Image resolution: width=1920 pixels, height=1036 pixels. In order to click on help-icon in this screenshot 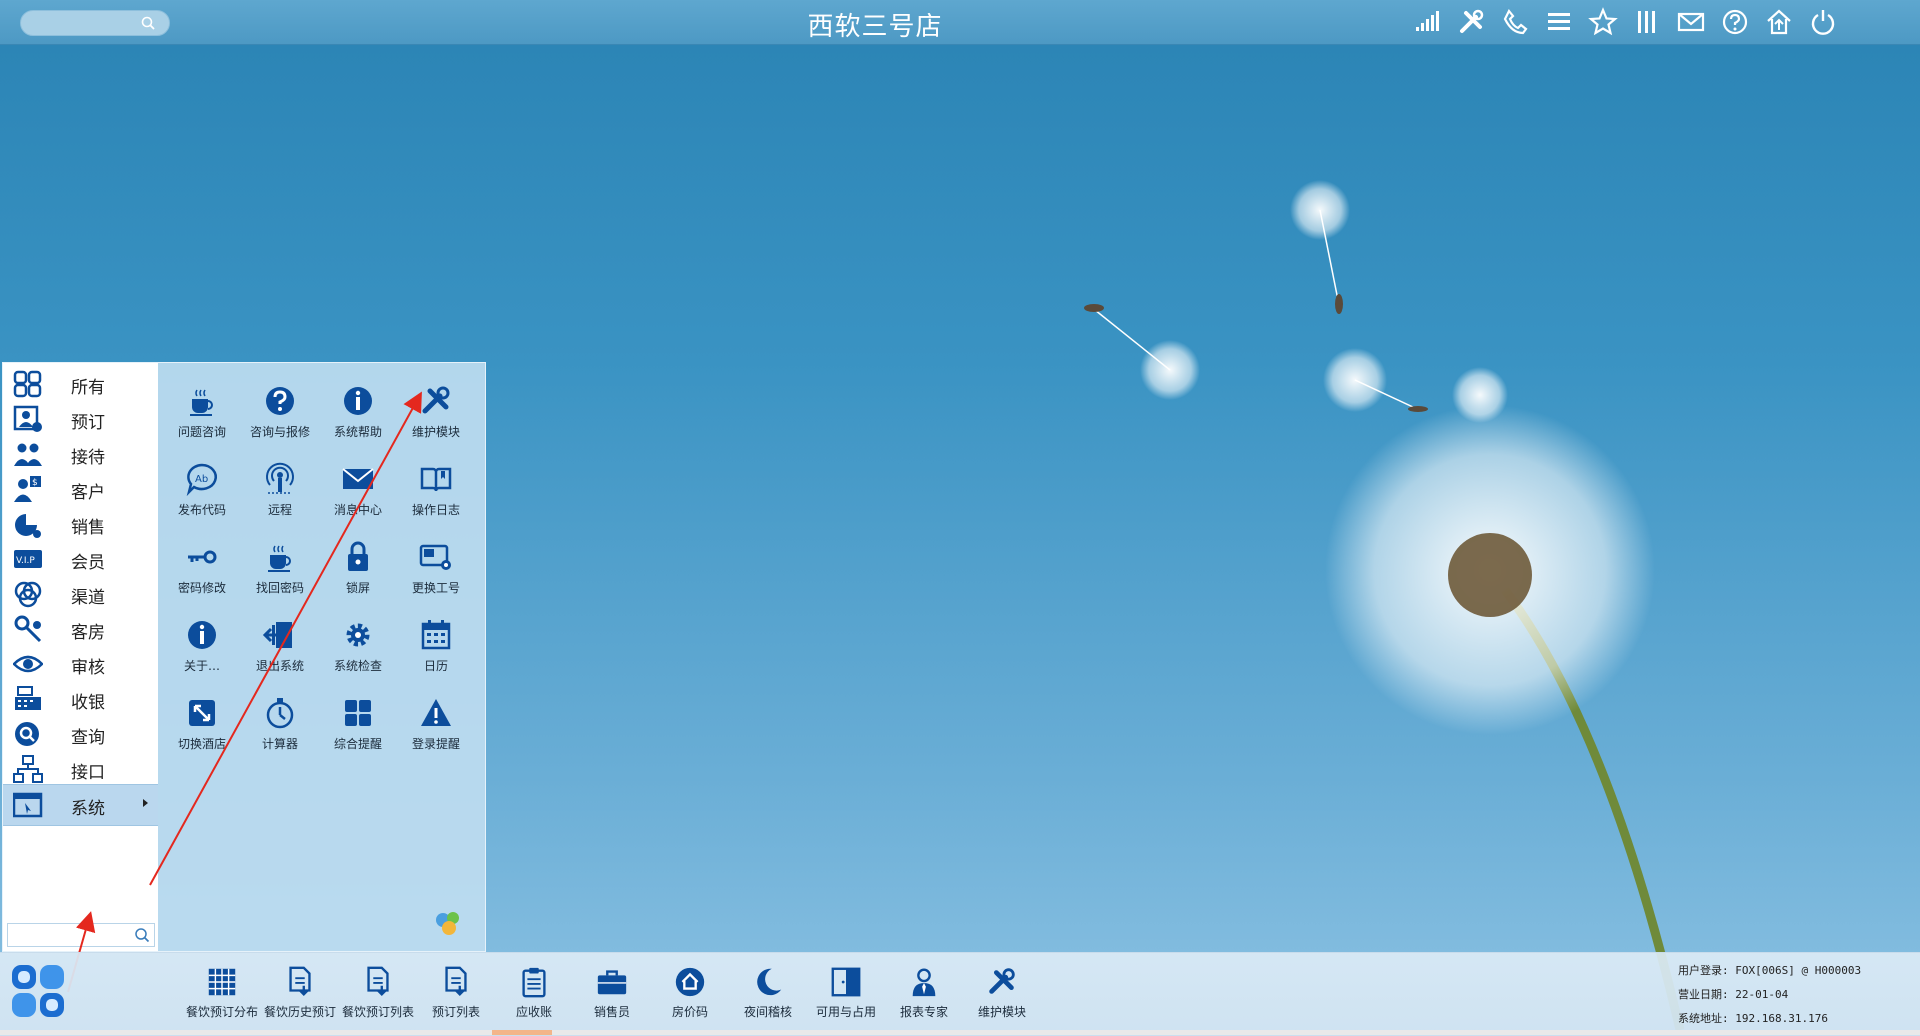, I will do `click(1735, 22)`.